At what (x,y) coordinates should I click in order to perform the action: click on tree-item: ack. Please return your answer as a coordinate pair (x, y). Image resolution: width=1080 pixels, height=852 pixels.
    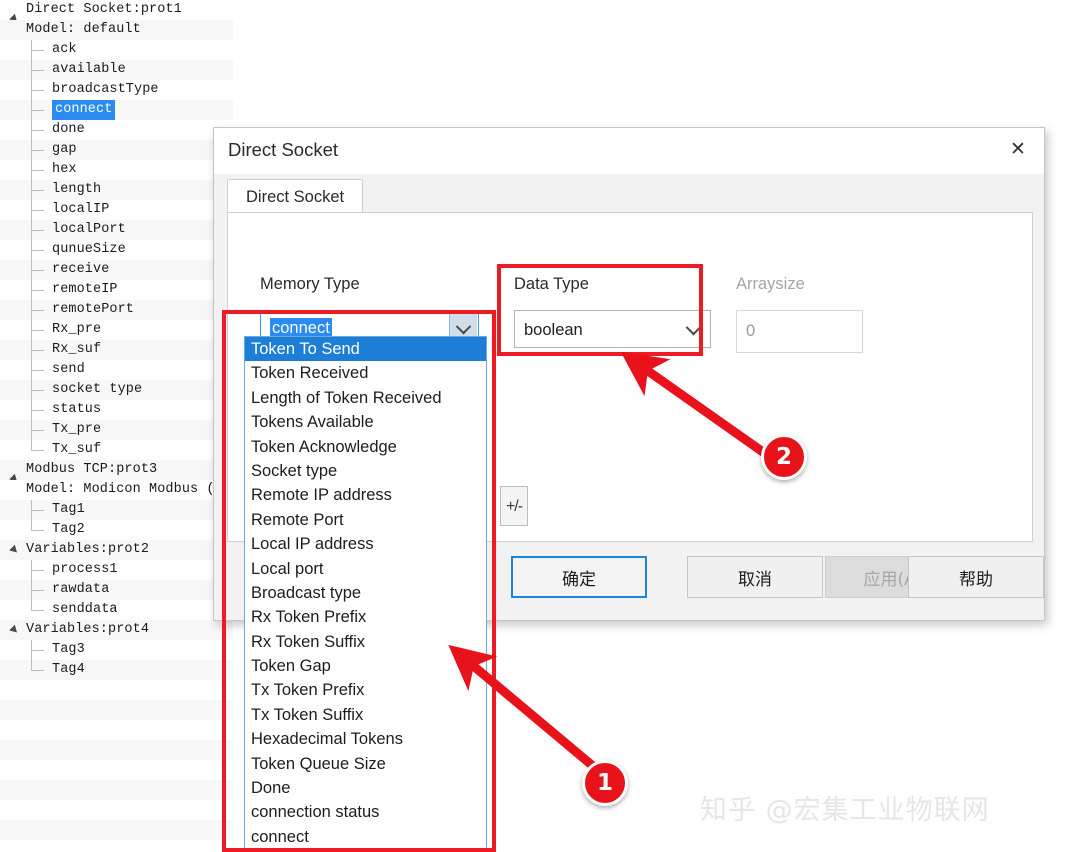
    Looking at the image, I should click on (116, 50).